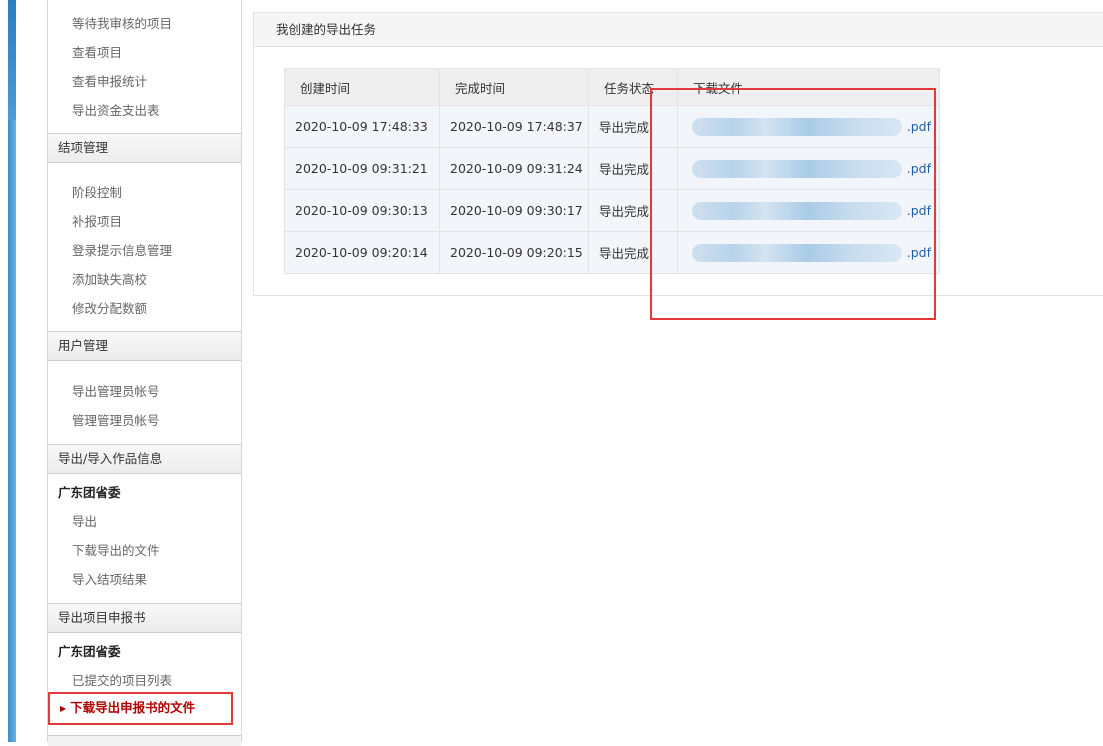 The image size is (1103, 746). I want to click on sidebar-item-view-projects: 查看项目, so click(97, 51).